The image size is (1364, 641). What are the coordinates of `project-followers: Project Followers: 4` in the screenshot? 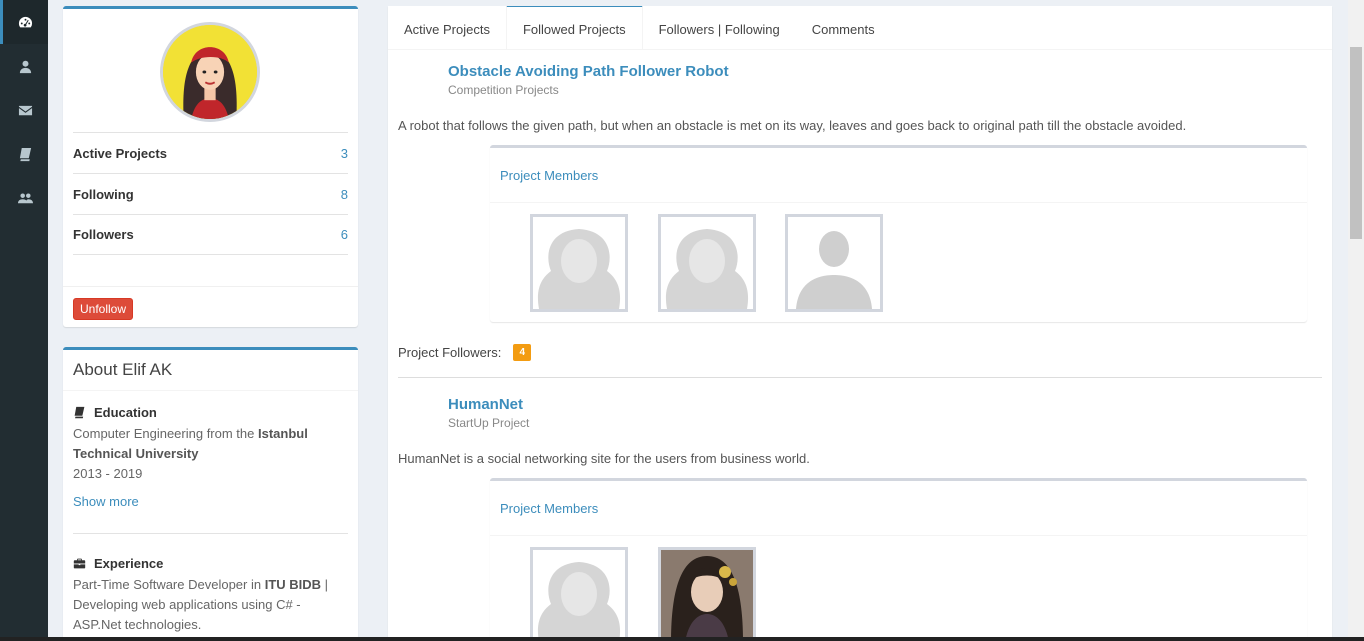 It's located at (465, 352).